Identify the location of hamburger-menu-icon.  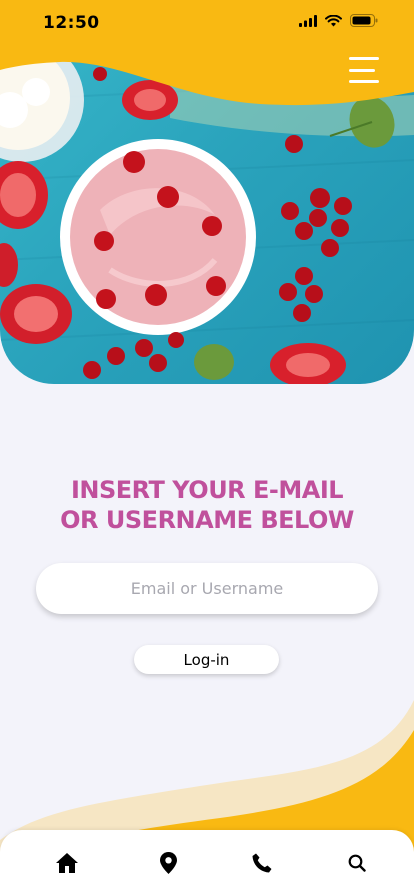
(364, 70).